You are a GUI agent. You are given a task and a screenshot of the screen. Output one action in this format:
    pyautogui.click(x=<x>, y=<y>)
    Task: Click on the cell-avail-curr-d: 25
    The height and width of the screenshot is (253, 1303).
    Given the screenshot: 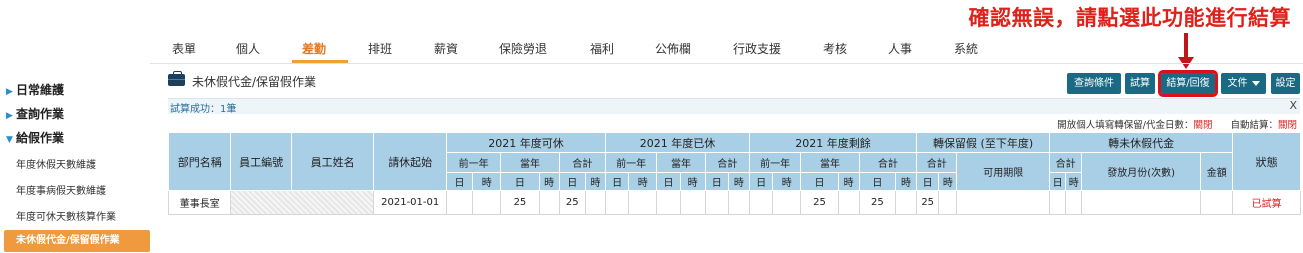 What is the action you would take?
    pyautogui.click(x=520, y=202)
    